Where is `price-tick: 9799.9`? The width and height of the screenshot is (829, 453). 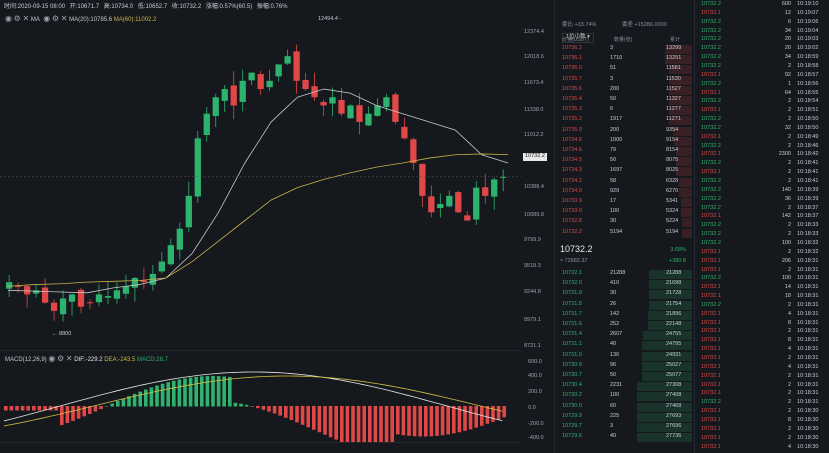
price-tick: 9799.9 is located at coordinates (532, 240).